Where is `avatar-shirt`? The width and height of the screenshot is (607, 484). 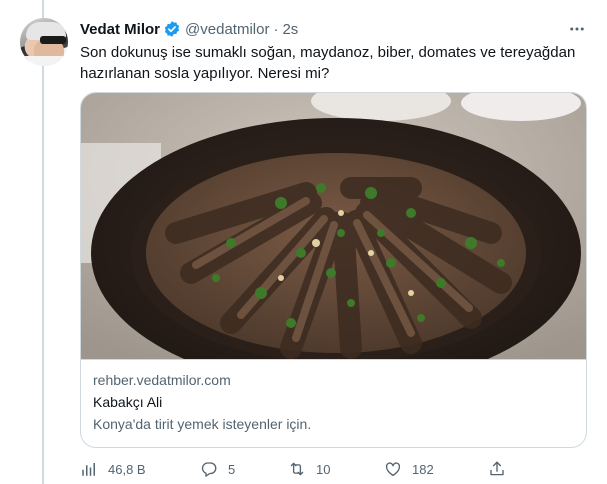
avatar-shirt is located at coordinates (46, 61).